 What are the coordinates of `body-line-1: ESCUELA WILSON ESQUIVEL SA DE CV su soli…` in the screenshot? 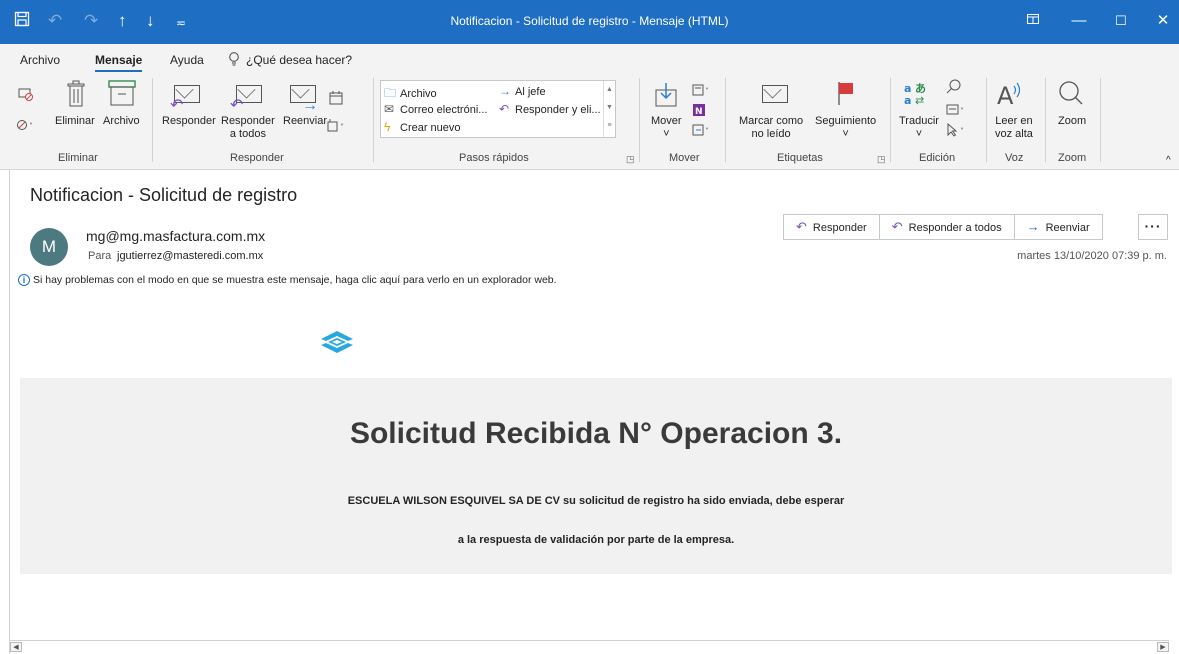 It's located at (596, 501).